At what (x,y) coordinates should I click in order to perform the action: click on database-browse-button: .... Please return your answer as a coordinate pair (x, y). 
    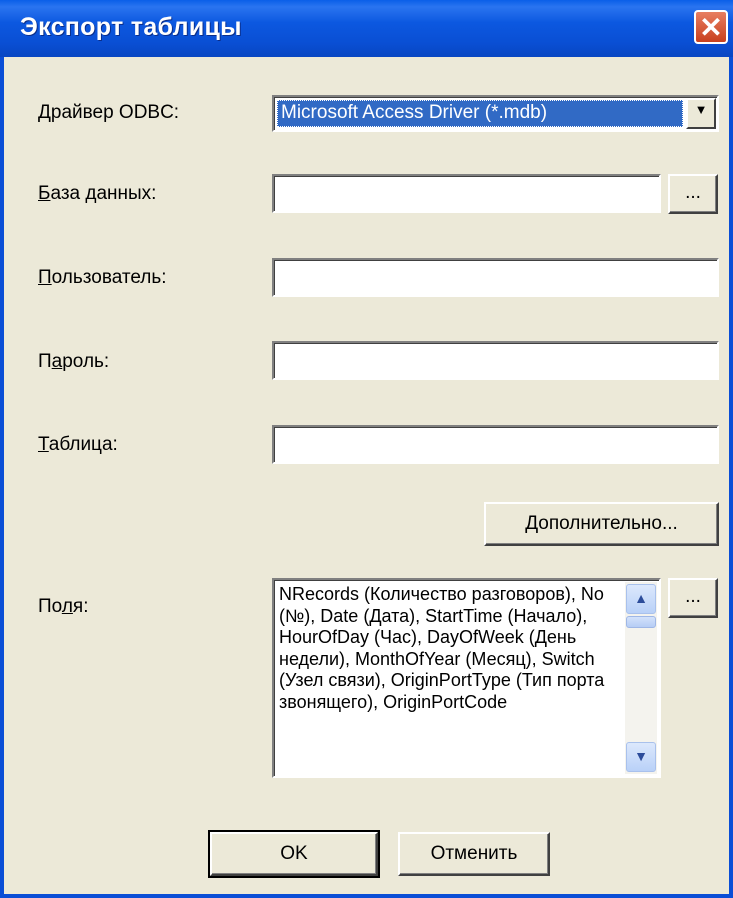
    Looking at the image, I should click on (693, 194).